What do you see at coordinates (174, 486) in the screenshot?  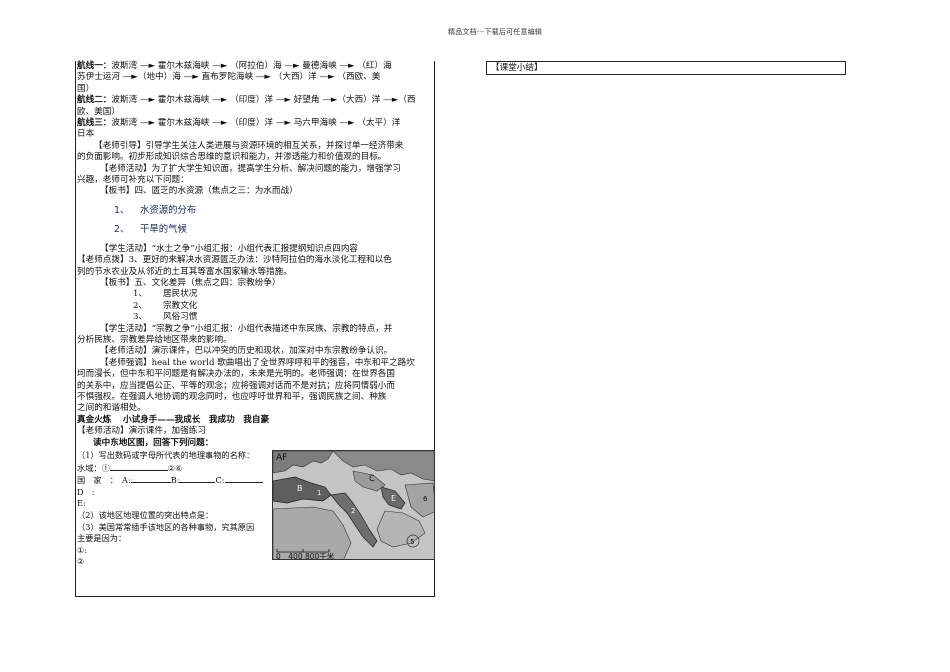 I see `countries-answer-line: 国 家 ： A: B: C:D :` at bounding box center [174, 486].